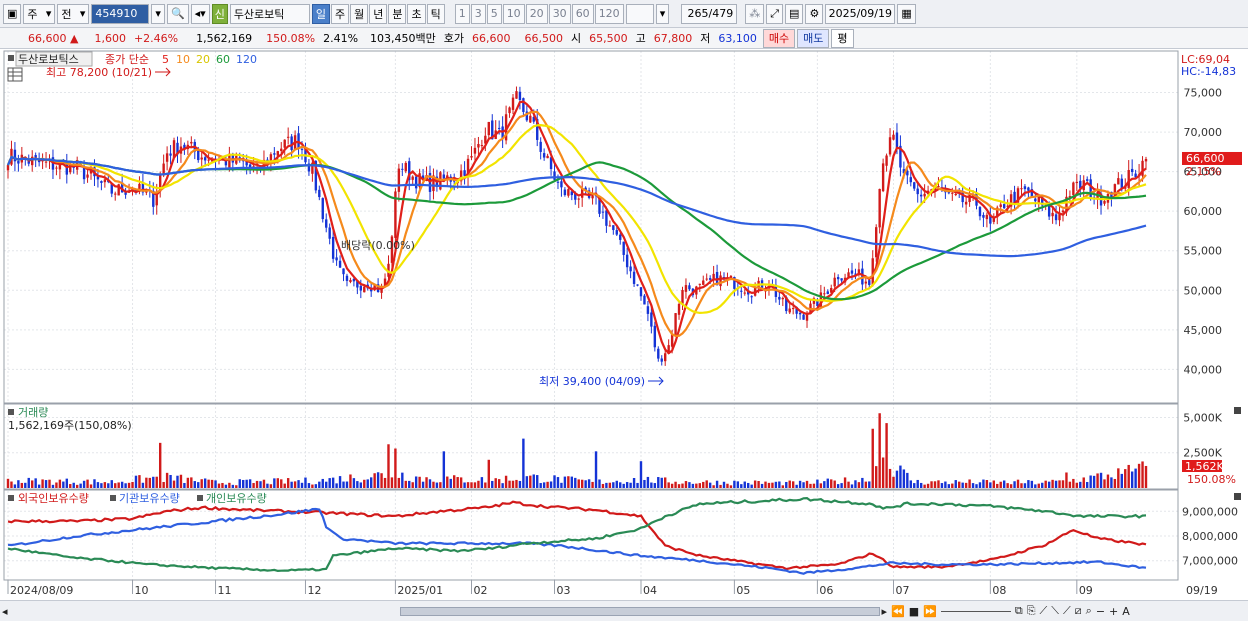 This screenshot has height=621, width=1248. I want to click on code-dropdown-icon: ▾, so click(158, 13).